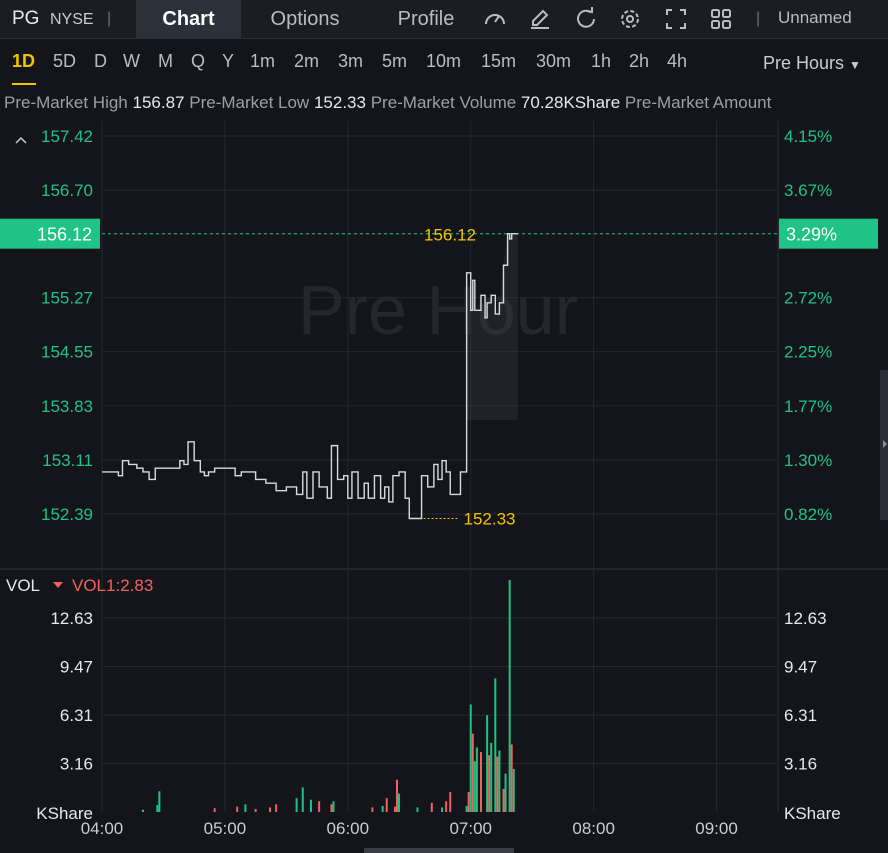  Describe the element at coordinates (490, 519) in the screenshot. I see `low-price-annotation: 152.33` at that location.